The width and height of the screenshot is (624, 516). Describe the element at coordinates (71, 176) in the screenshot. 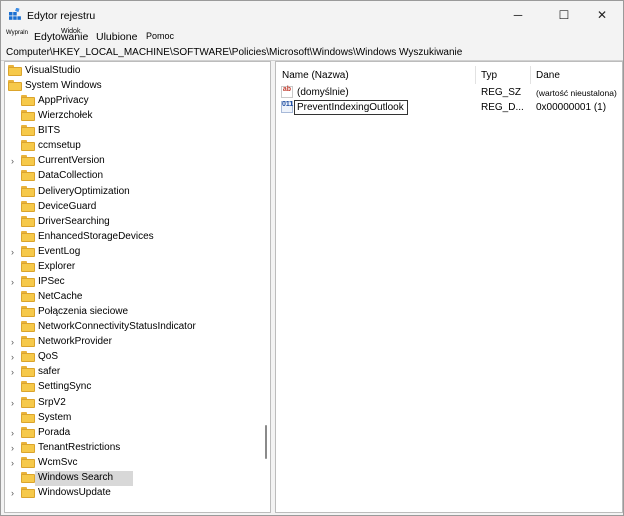

I see `tree-item-label: DataCollection` at that location.